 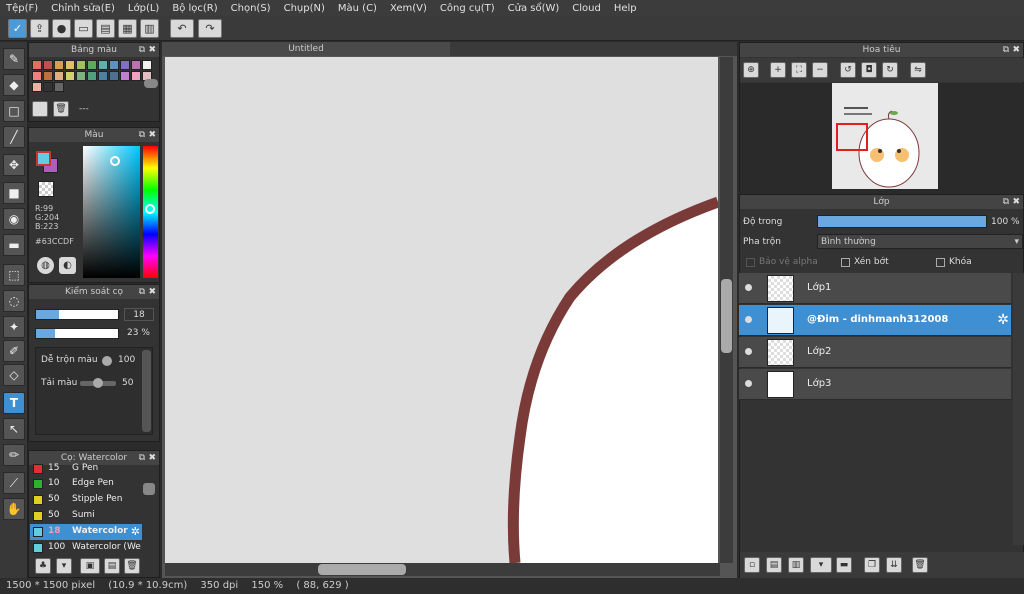 I want to click on fit-window-icon: ⛶, so click(x=799, y=70).